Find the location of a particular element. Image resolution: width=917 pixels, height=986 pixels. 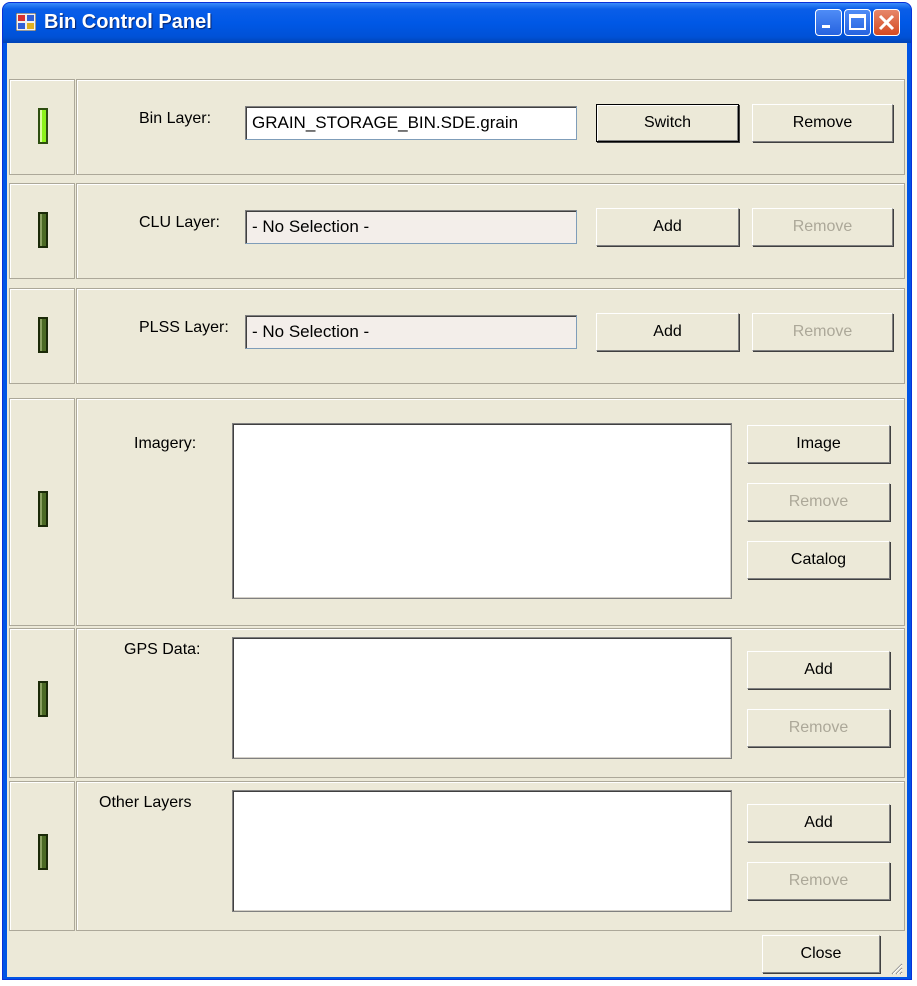

maximize-button is located at coordinates (857, 22).